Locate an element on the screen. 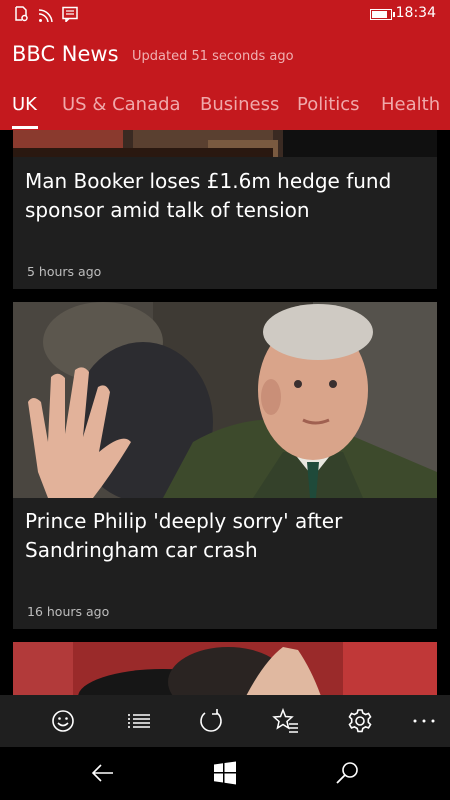 The width and height of the screenshot is (450, 800). tab-us-canada: US & Canada is located at coordinates (121, 104).